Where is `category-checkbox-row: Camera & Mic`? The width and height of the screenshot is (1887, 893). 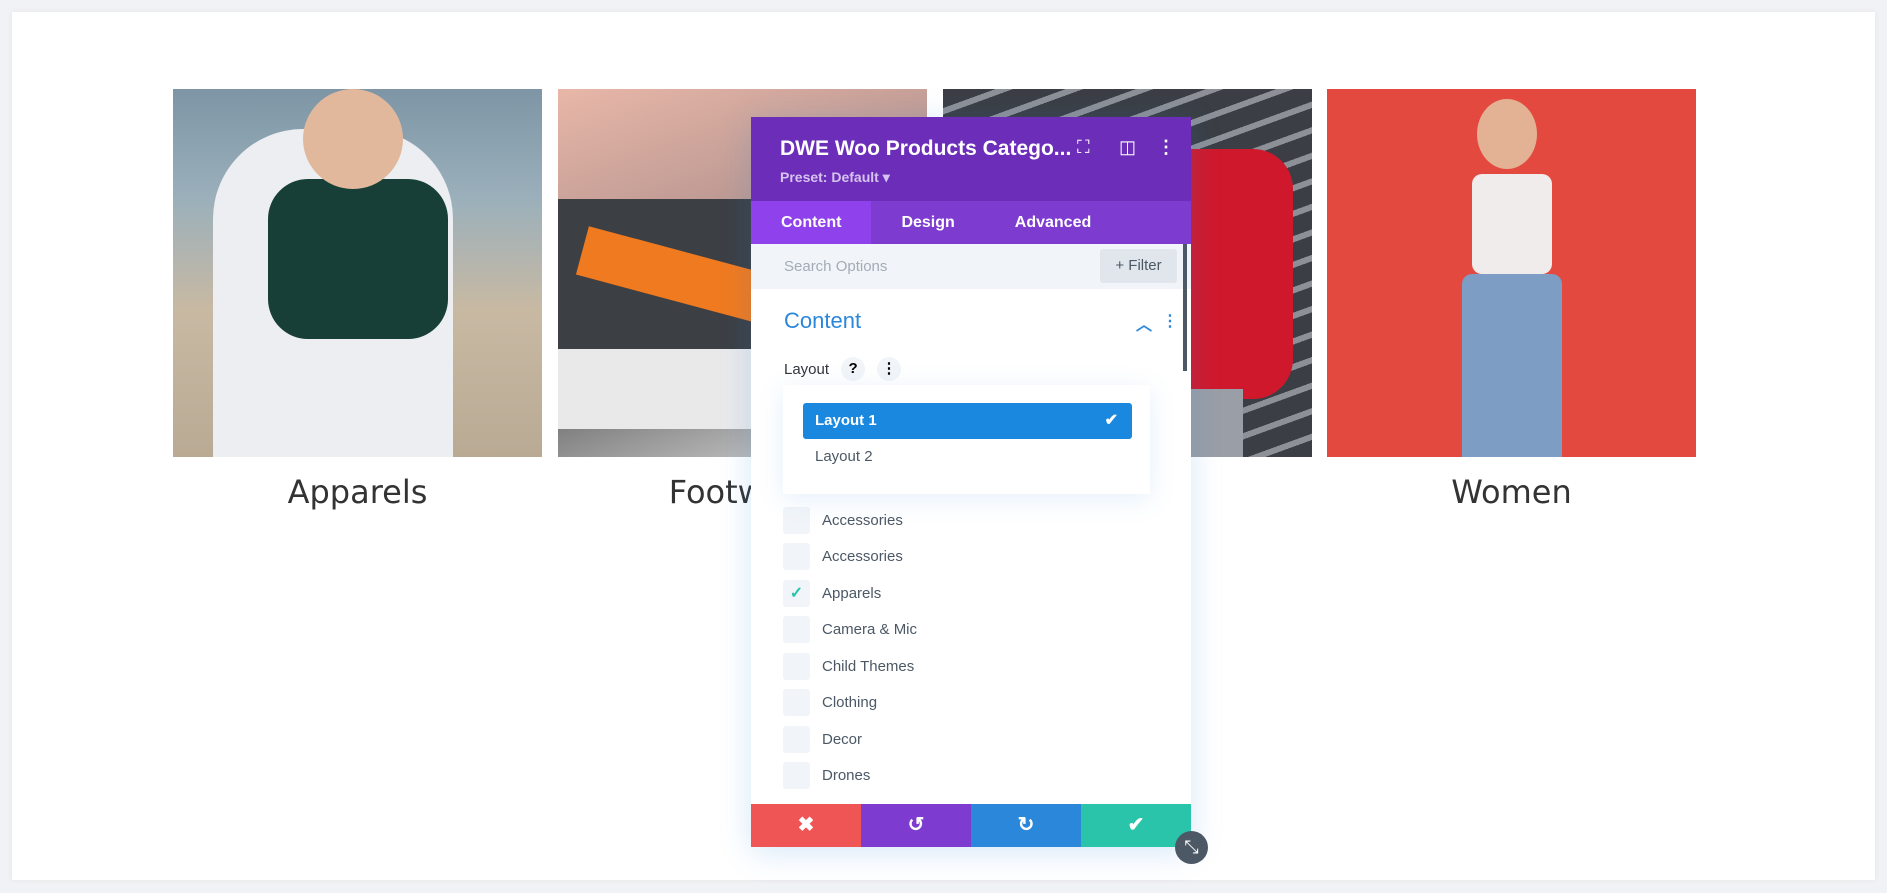
category-checkbox-row: Camera & Mic is located at coordinates (850, 630).